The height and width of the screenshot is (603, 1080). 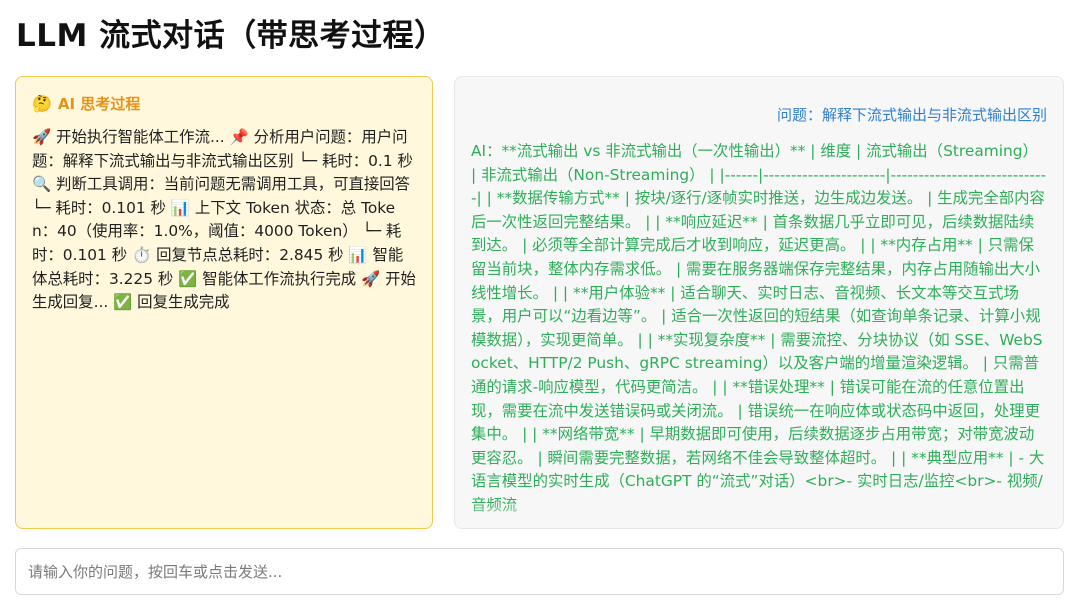 I want to click on user-message: 问题：解释下流式输出与非流式输出区别, so click(x=911, y=115).